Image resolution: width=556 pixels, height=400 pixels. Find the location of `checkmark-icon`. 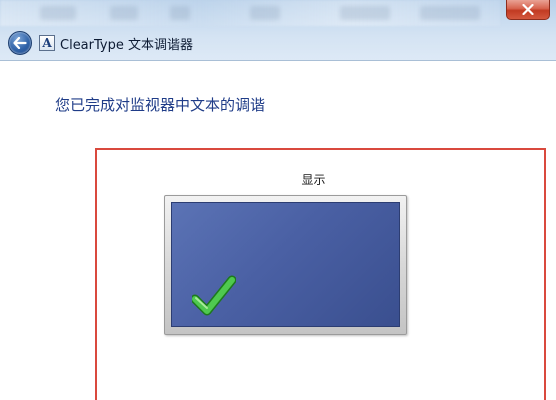

checkmark-icon is located at coordinates (214, 295).